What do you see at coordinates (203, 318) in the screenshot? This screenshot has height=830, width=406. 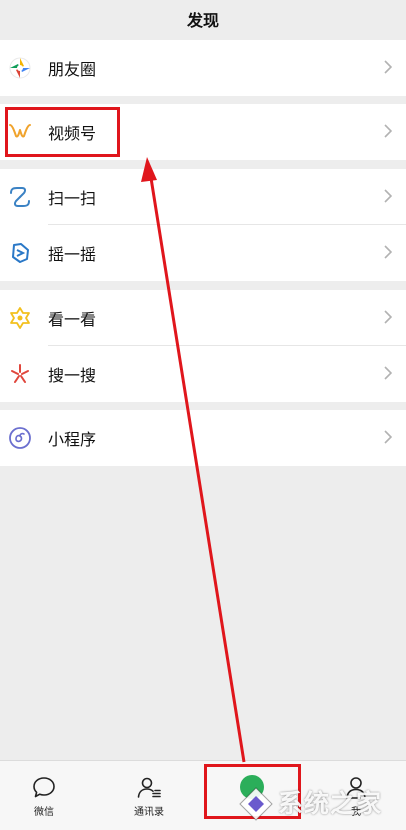 I see `list-item-top-stories: 看一看` at bounding box center [203, 318].